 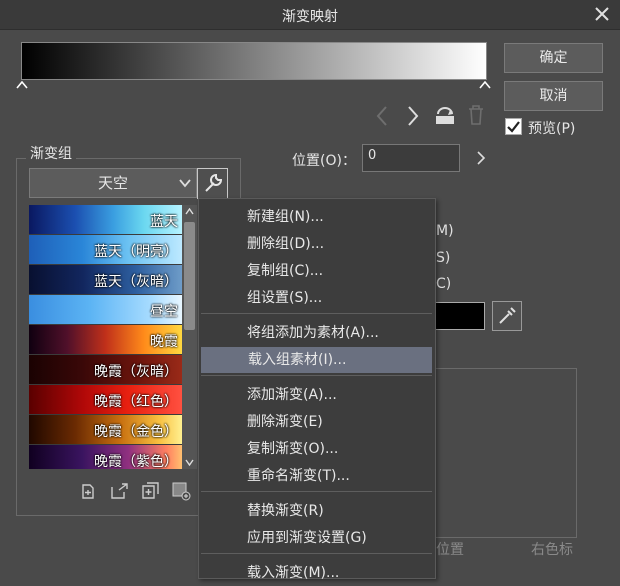 I want to click on menu-item: 替换渐变(R), so click(x=317, y=511).